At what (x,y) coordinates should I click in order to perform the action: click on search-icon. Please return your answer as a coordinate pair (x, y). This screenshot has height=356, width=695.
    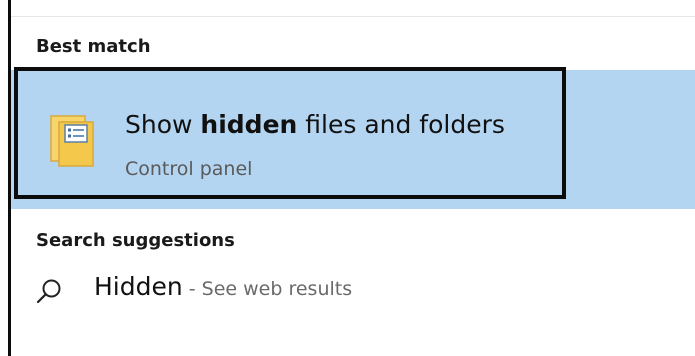
    Looking at the image, I should click on (48, 291).